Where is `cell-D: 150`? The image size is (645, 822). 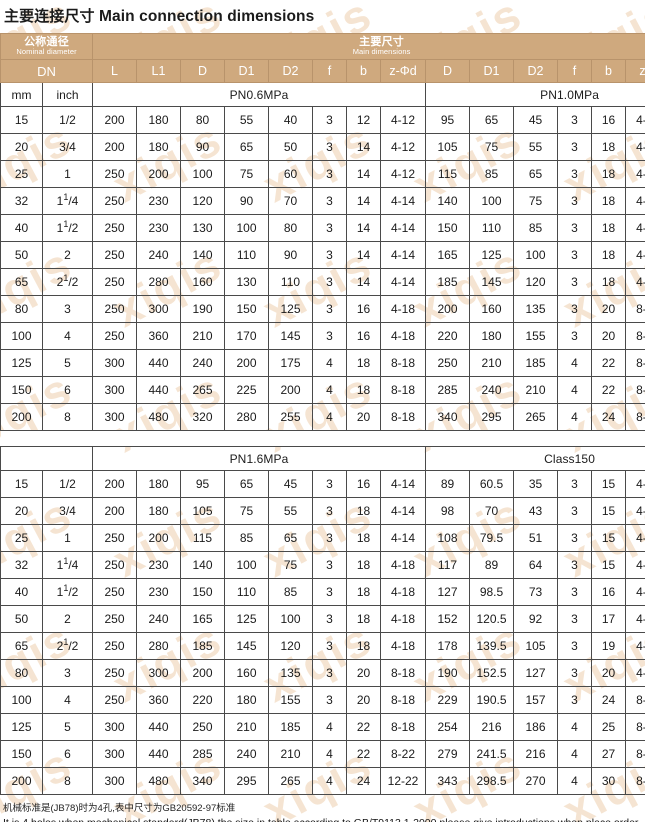 cell-D: 150 is located at coordinates (202, 592).